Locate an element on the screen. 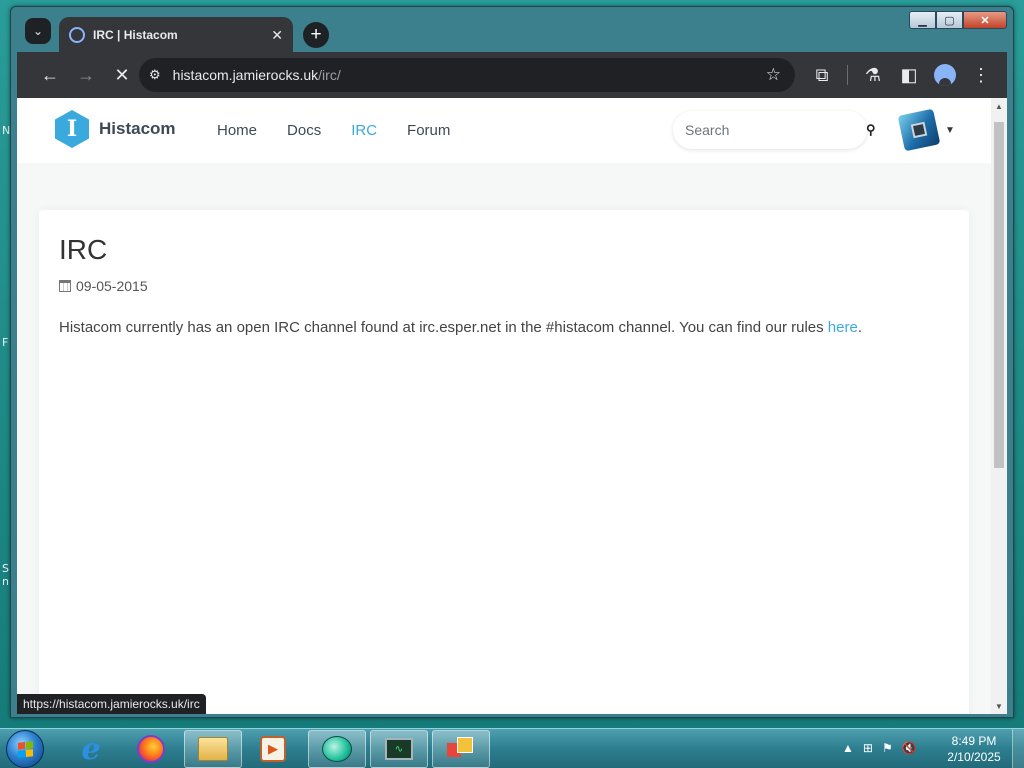 This screenshot has height=768, width=1024. folder-icon is located at coordinates (213, 749).